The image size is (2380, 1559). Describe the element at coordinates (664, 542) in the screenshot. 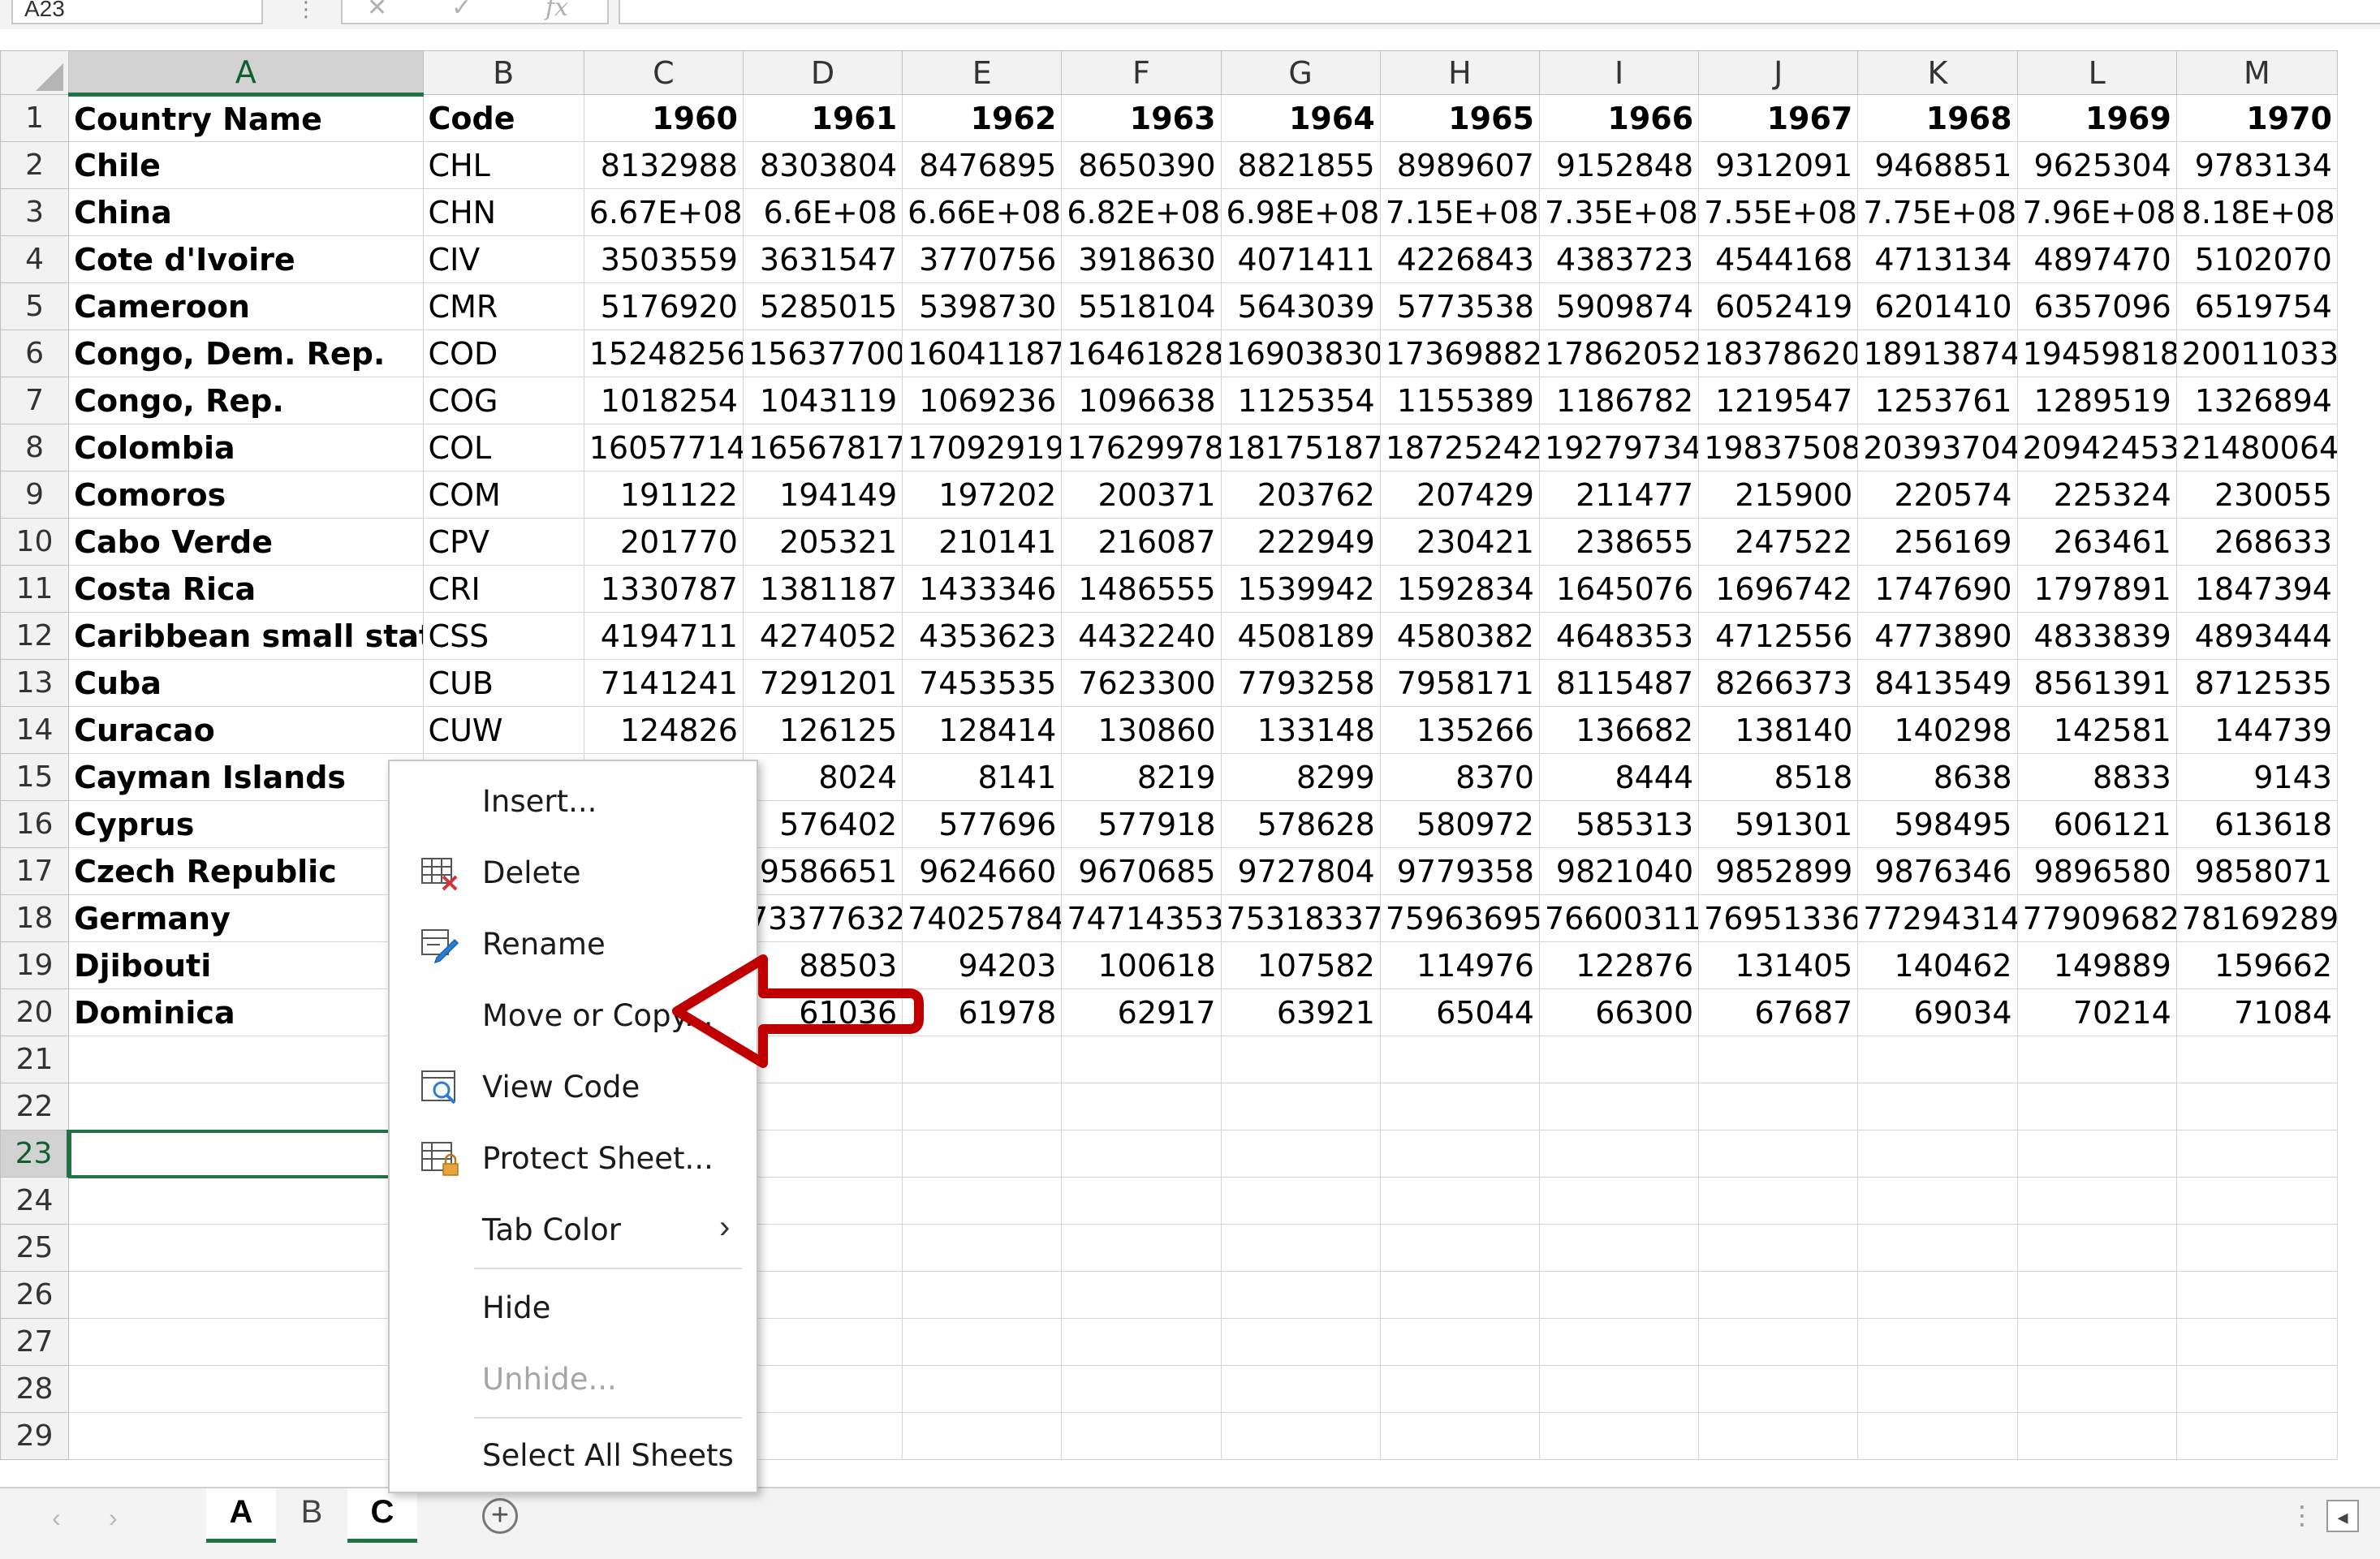

I see `cell-c10: 201770` at that location.